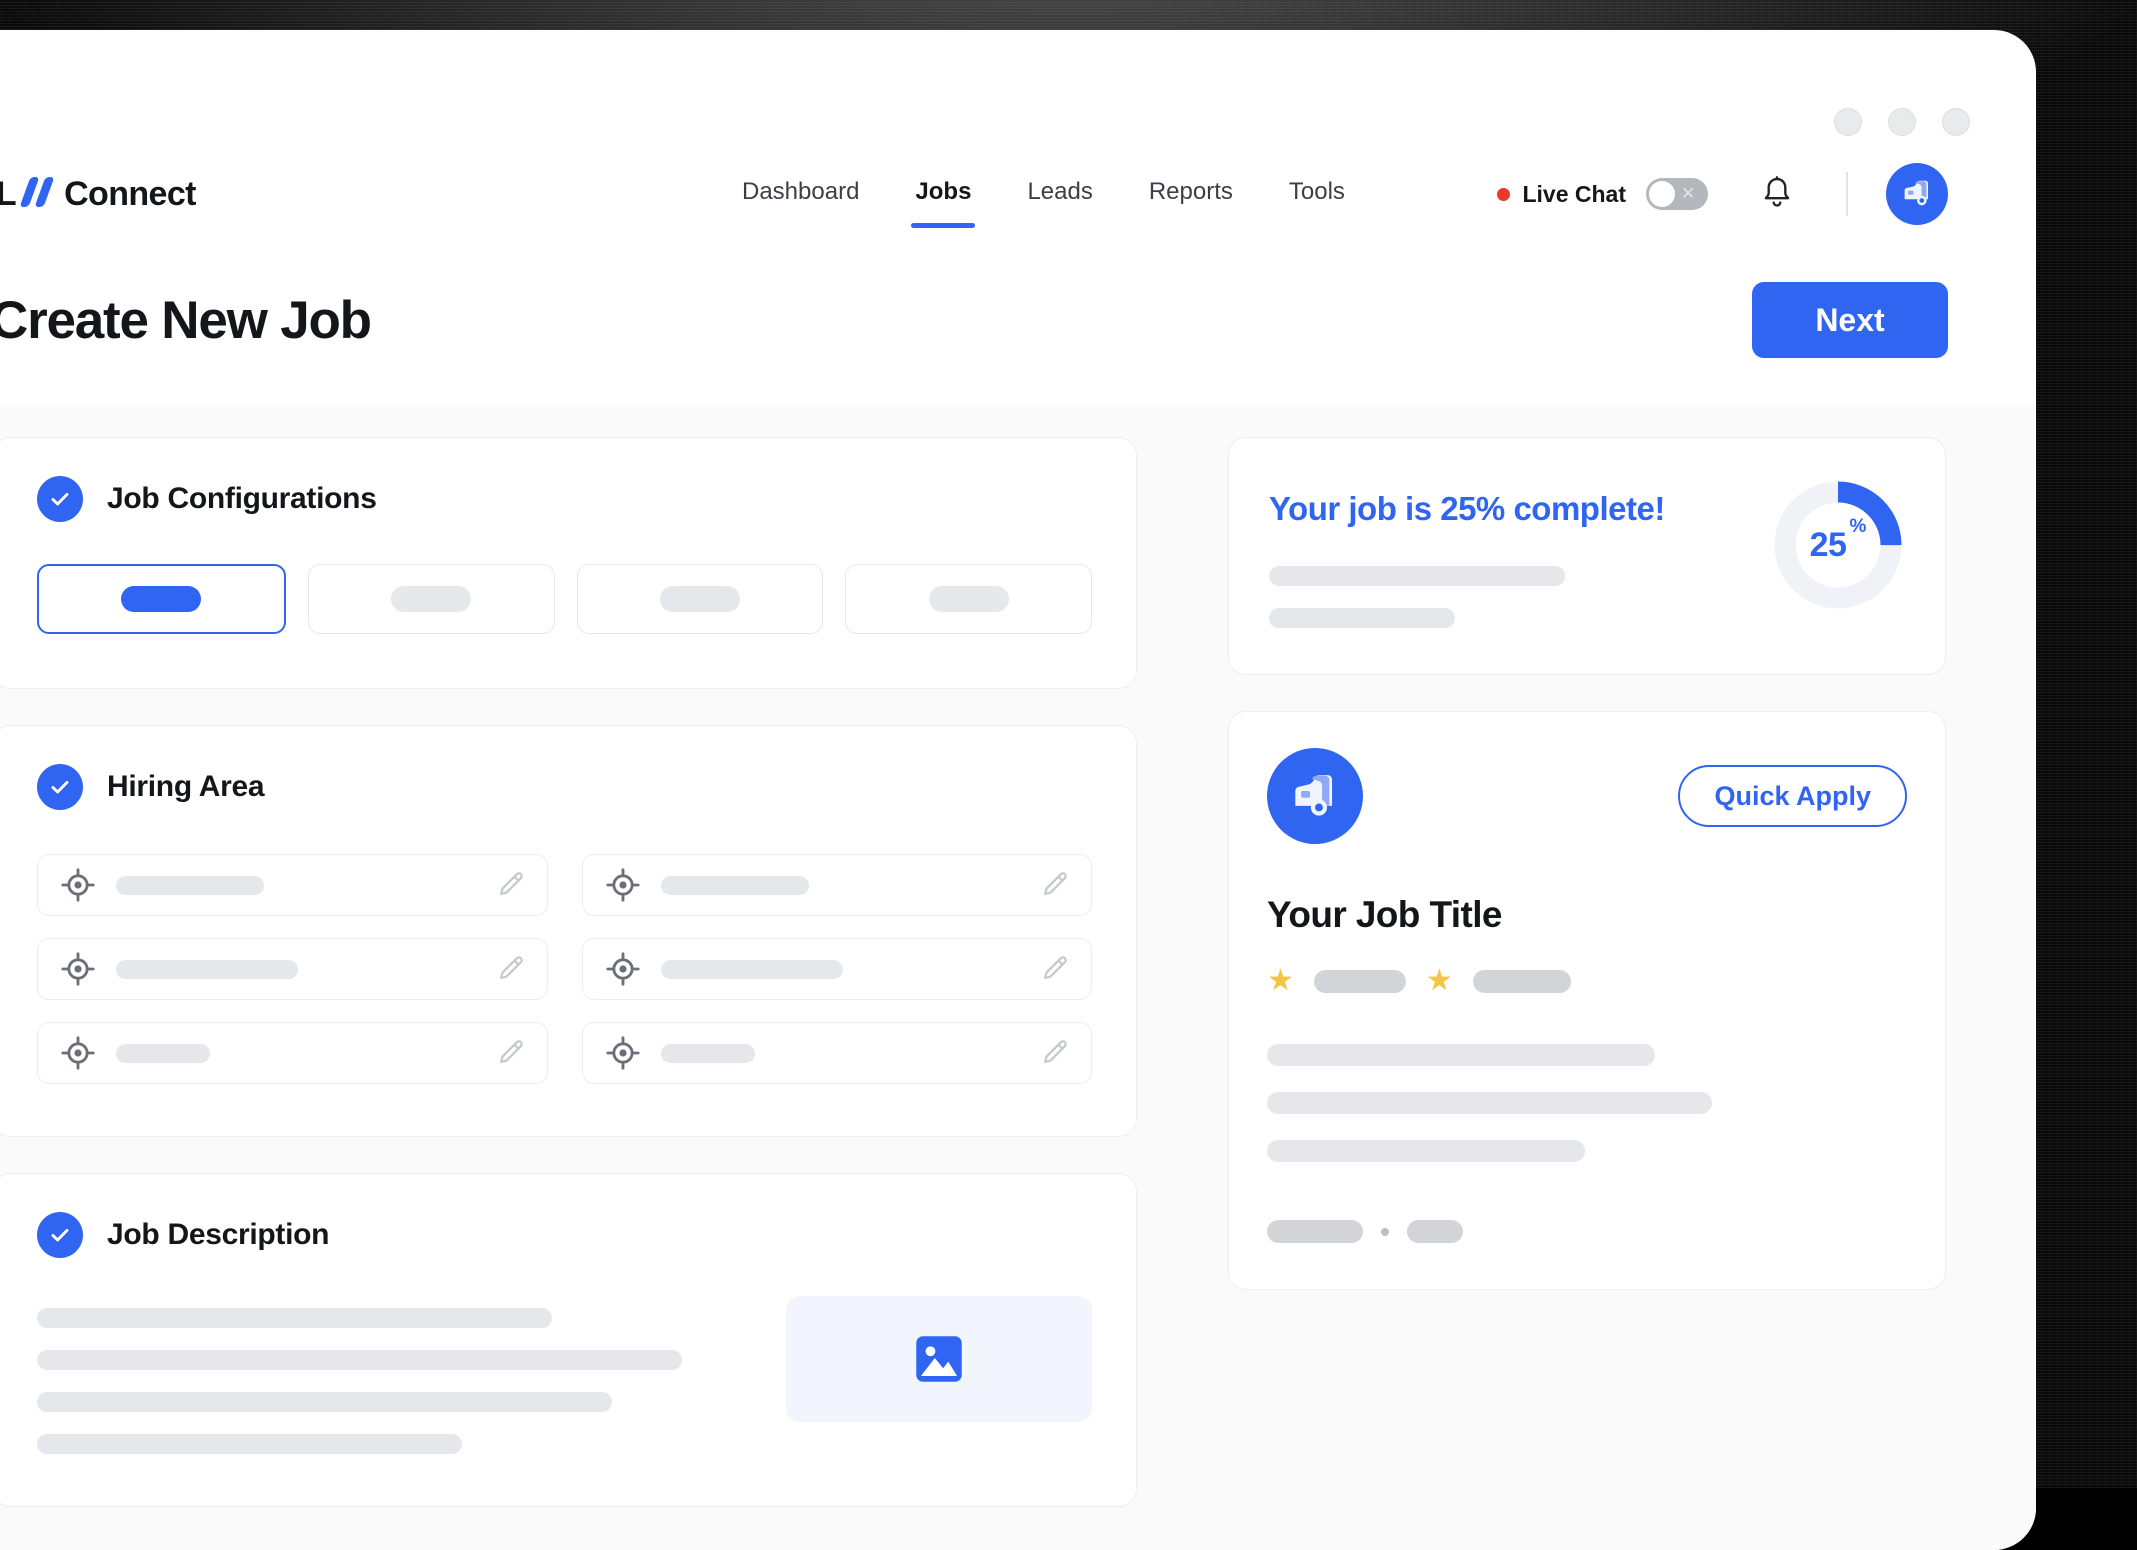 The width and height of the screenshot is (2137, 1550). What do you see at coordinates (568, 931) in the screenshot?
I see `card-hiring-area: Hiring Area` at bounding box center [568, 931].